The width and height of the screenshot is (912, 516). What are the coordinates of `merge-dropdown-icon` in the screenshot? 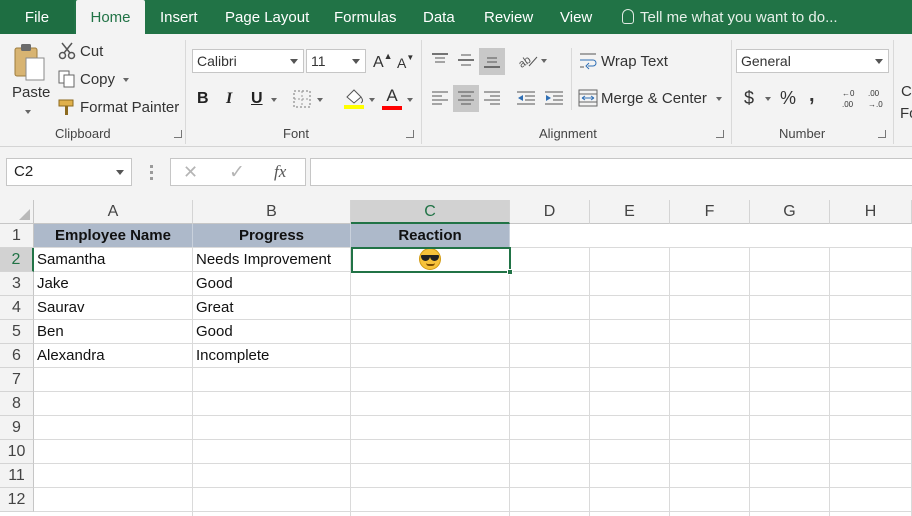 It's located at (719, 99).